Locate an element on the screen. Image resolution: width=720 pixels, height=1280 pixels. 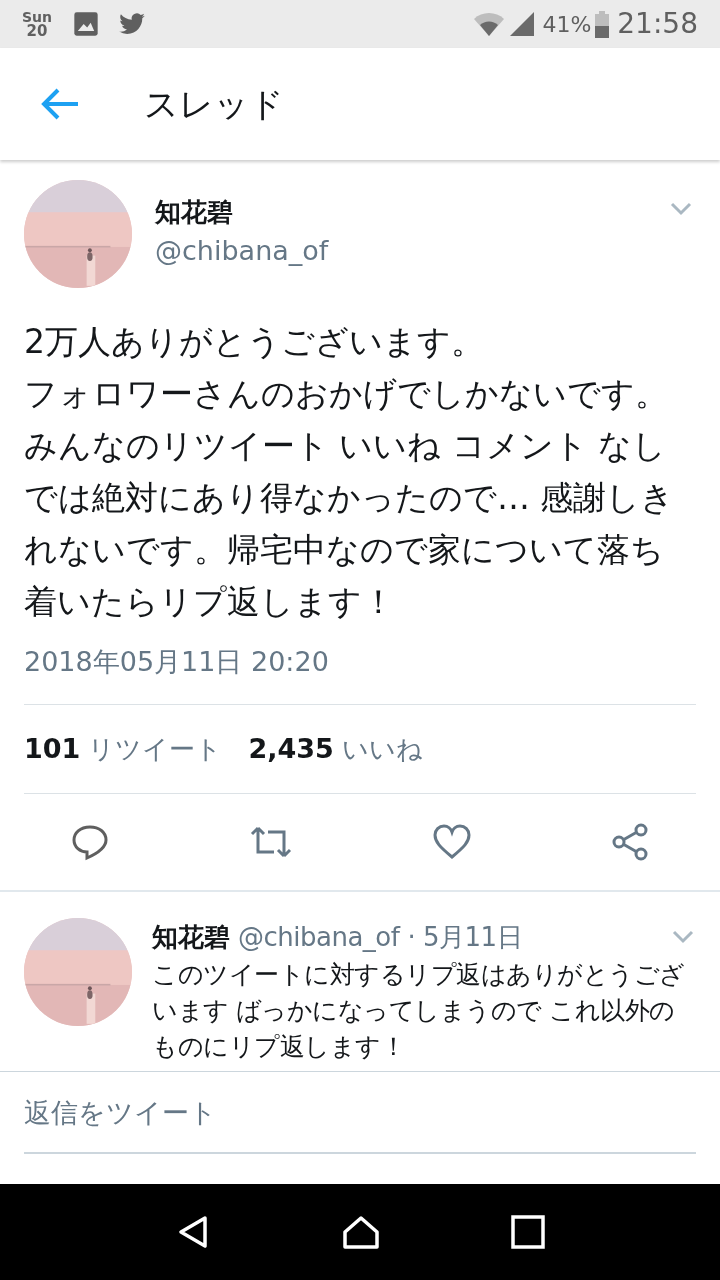
page-title: スレッド is located at coordinates (214, 104).